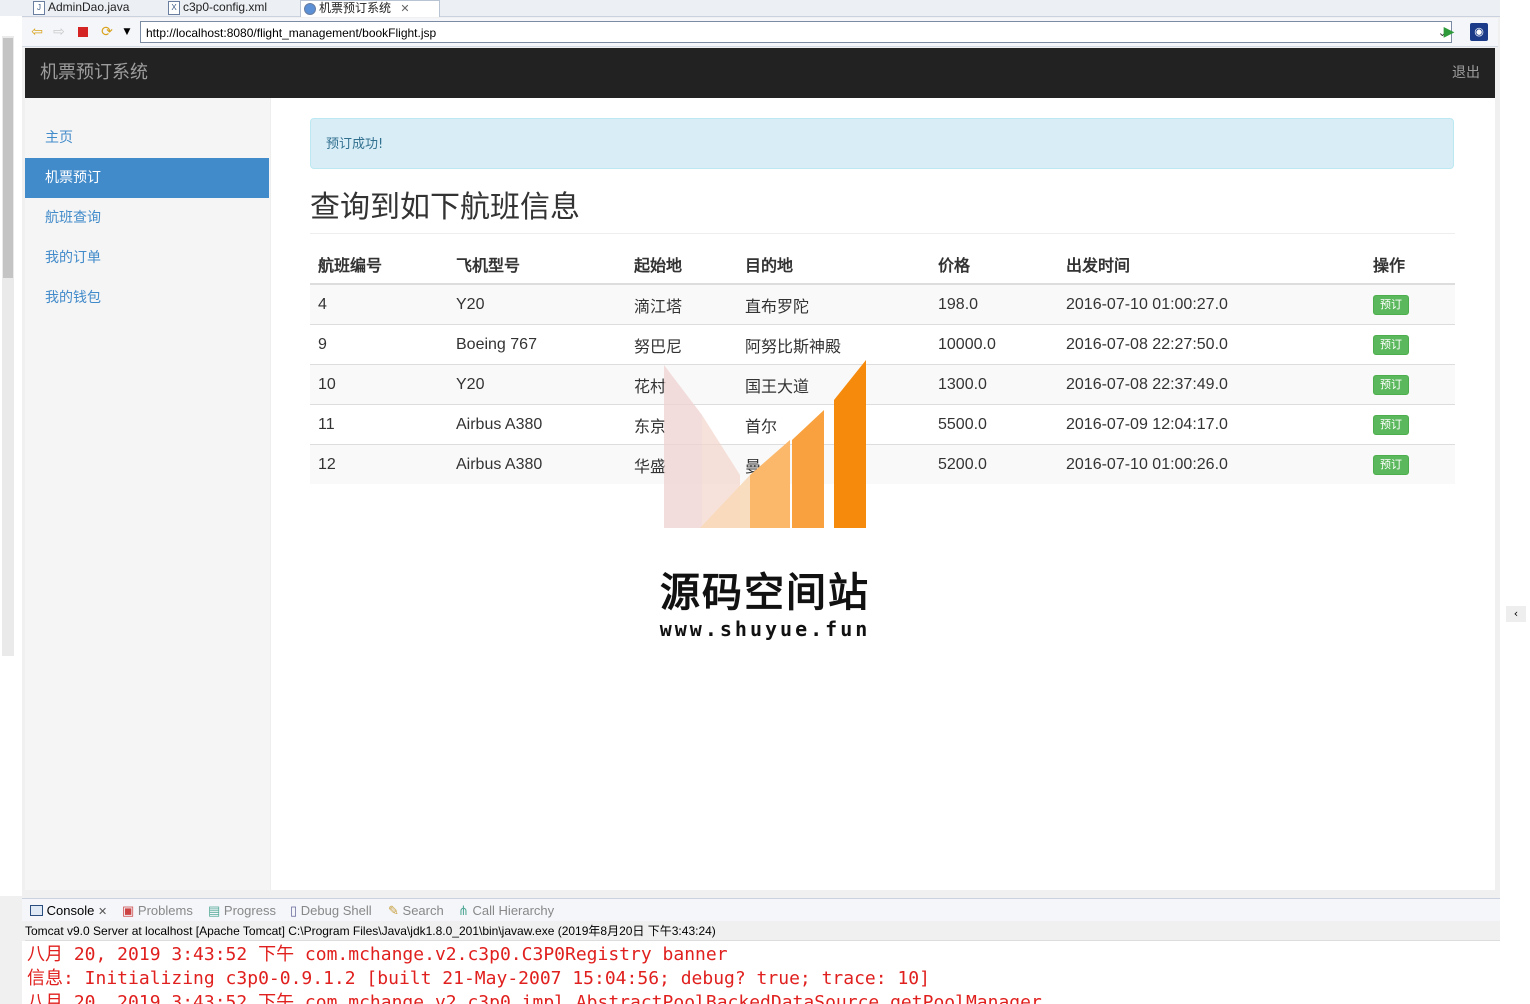 This screenshot has height=1004, width=1530. Describe the element at coordinates (128, 910) in the screenshot. I see `problems-icon: ▣` at that location.